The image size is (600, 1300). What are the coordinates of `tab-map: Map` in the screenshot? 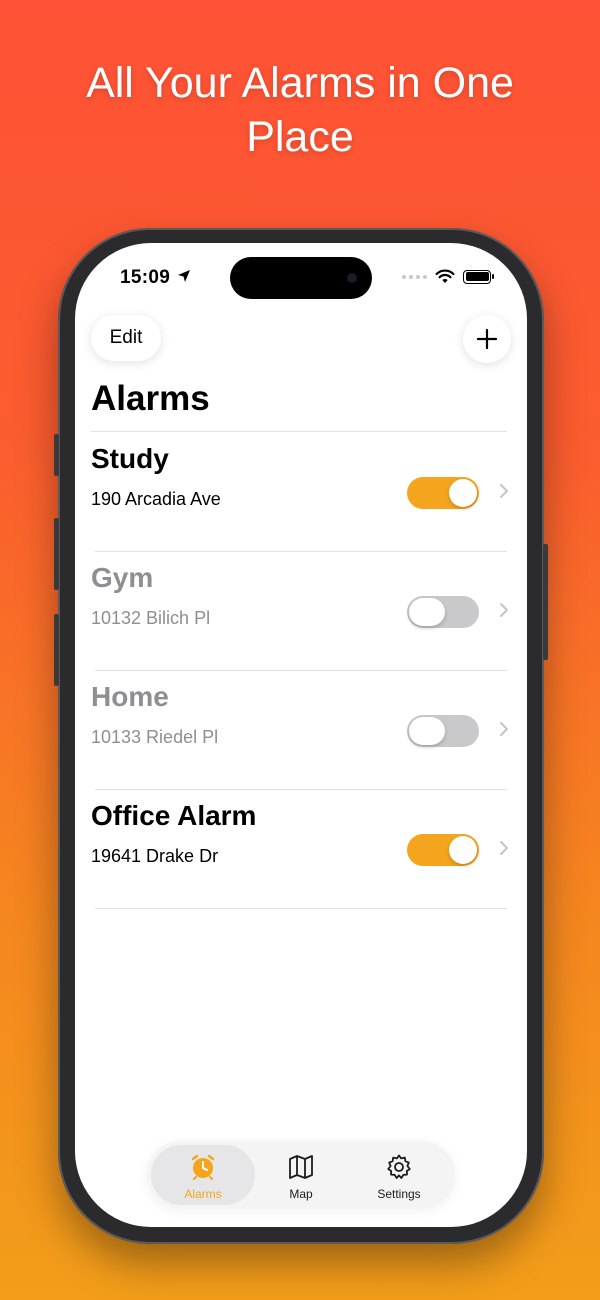 It's located at (301, 1175).